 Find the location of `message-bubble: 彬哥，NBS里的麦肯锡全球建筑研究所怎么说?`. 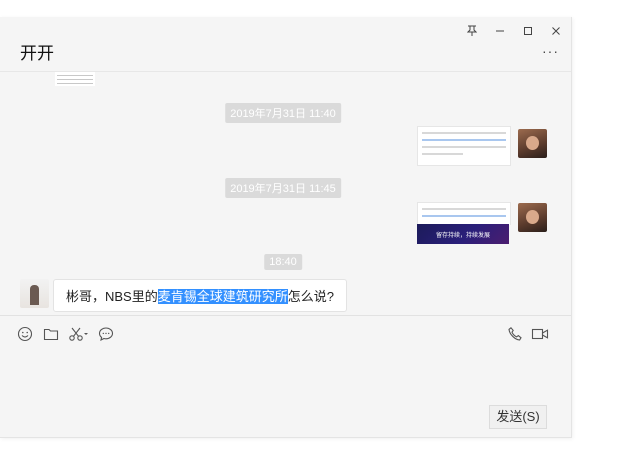

message-bubble: 彬哥，NBS里的麦肯锡全球建筑研究所怎么说? is located at coordinates (200, 295).